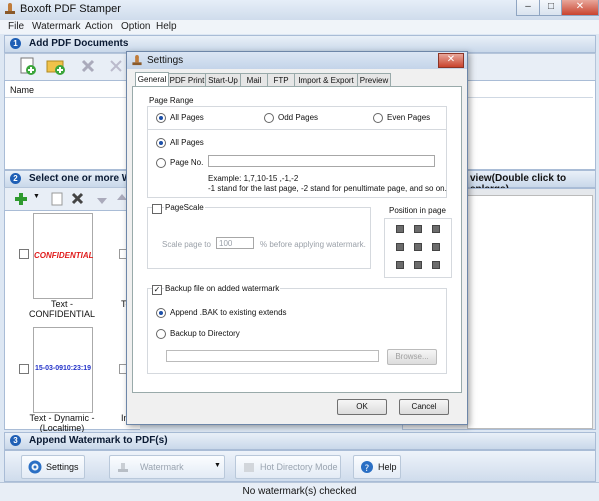  Describe the element at coordinates (222, 288) in the screenshot. I see `backup-label: Backup file on added watermark` at that location.